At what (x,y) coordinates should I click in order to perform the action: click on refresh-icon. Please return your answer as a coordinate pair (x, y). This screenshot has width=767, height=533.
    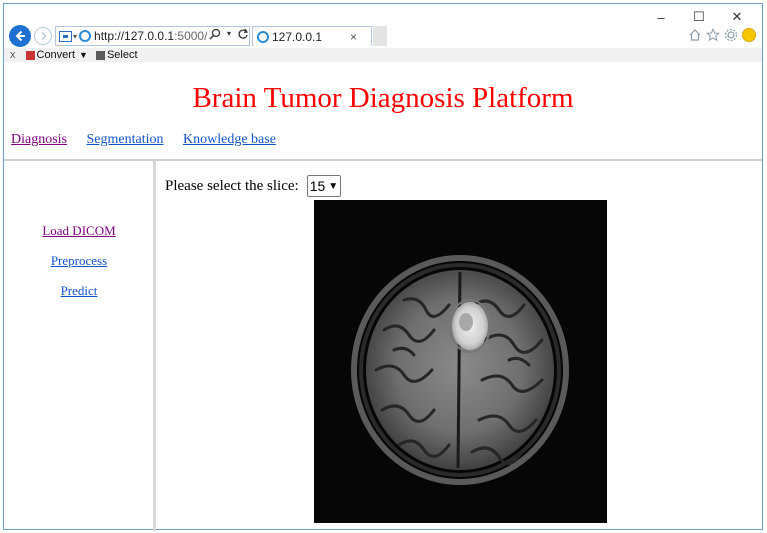
    Looking at the image, I should click on (243, 35).